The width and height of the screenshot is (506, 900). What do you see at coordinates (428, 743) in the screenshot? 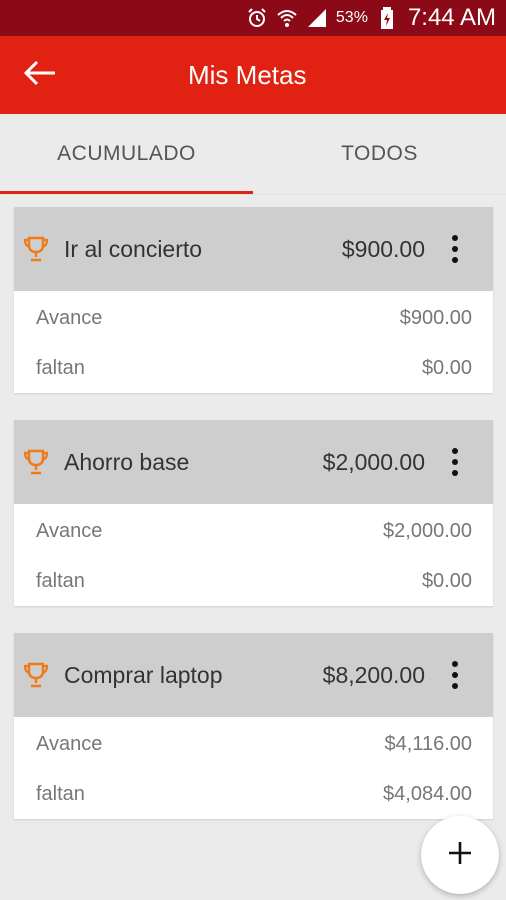
I see `advance-value: $4,116.00` at bounding box center [428, 743].